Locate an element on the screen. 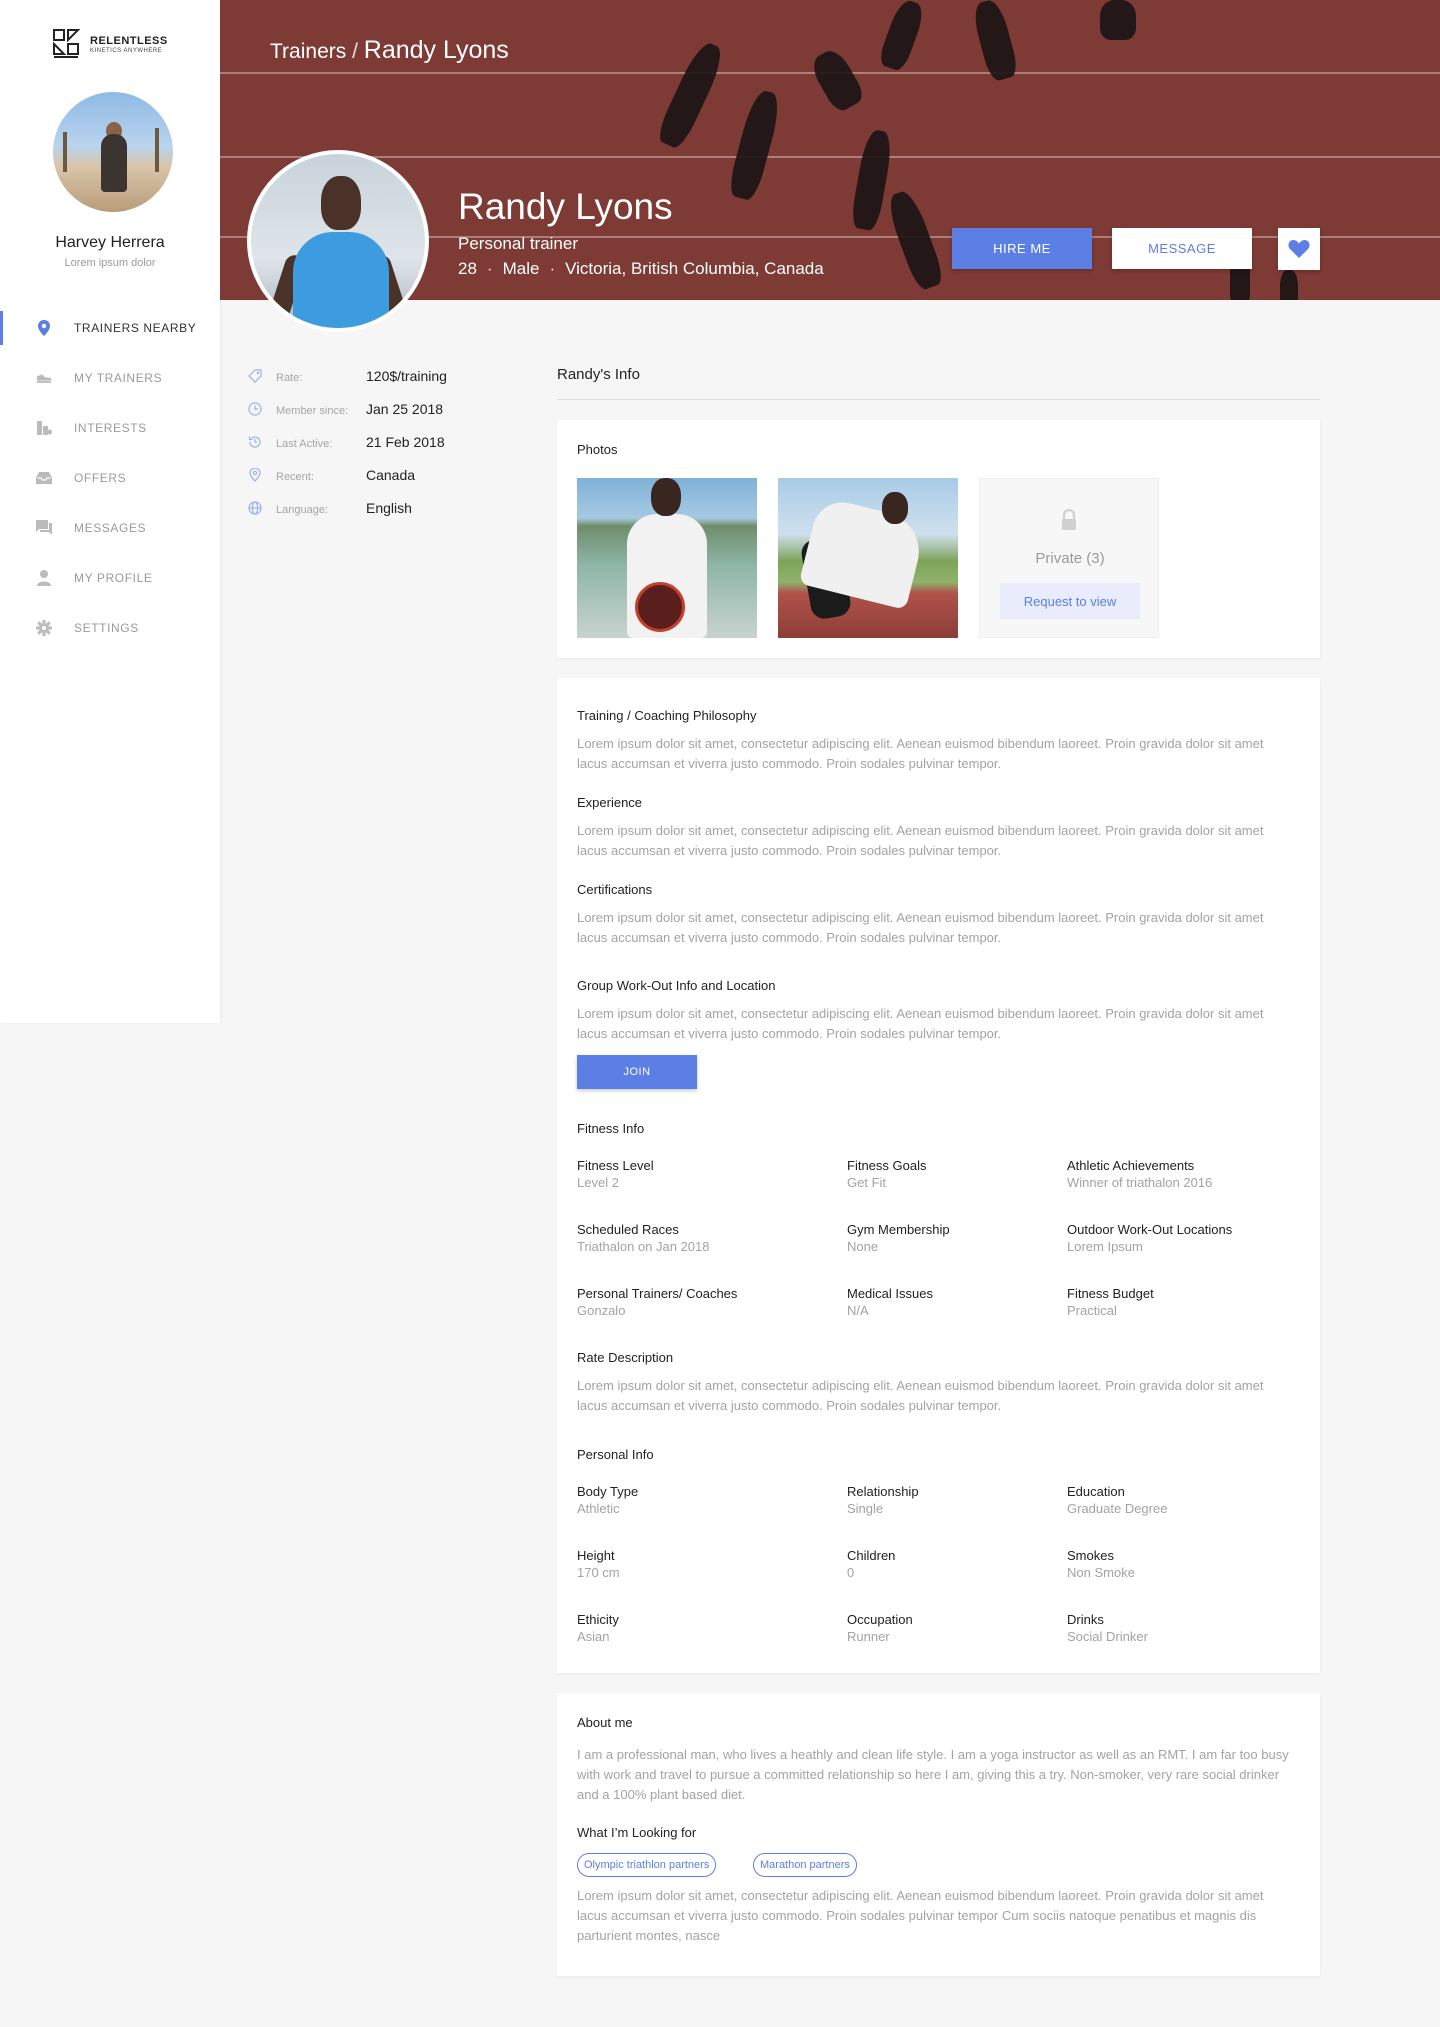 The height and width of the screenshot is (2027, 1440). personal-field: Body Type Athletic is located at coordinates (682, 1500).